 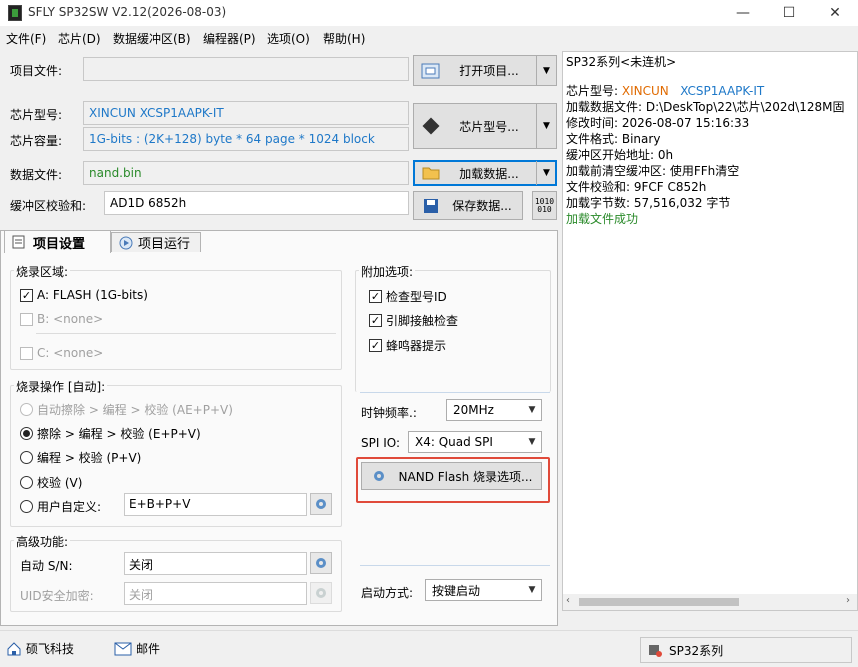 What do you see at coordinates (61, 386) in the screenshot?
I see `burn-ops-title: 烧录操作 [自动]:` at bounding box center [61, 386].